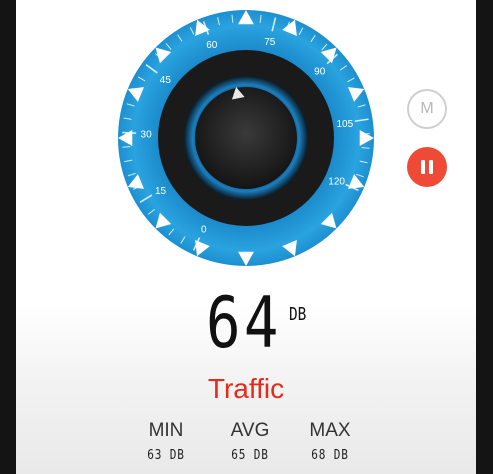  What do you see at coordinates (166, 455) in the screenshot?
I see `stat-min-value: 63 DB` at bounding box center [166, 455].